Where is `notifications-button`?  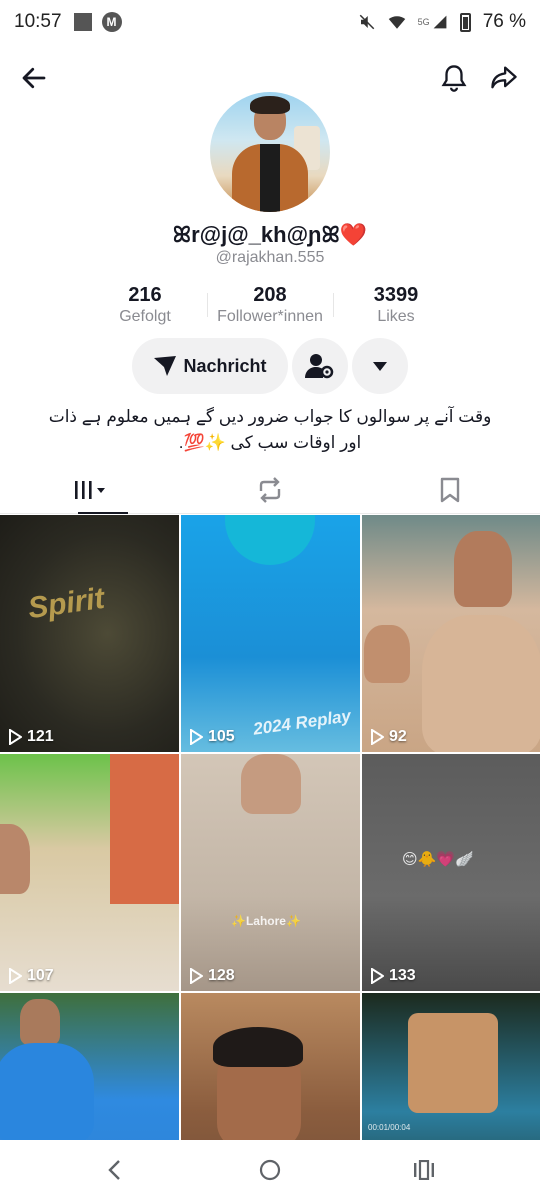
notifications-button is located at coordinates (454, 78).